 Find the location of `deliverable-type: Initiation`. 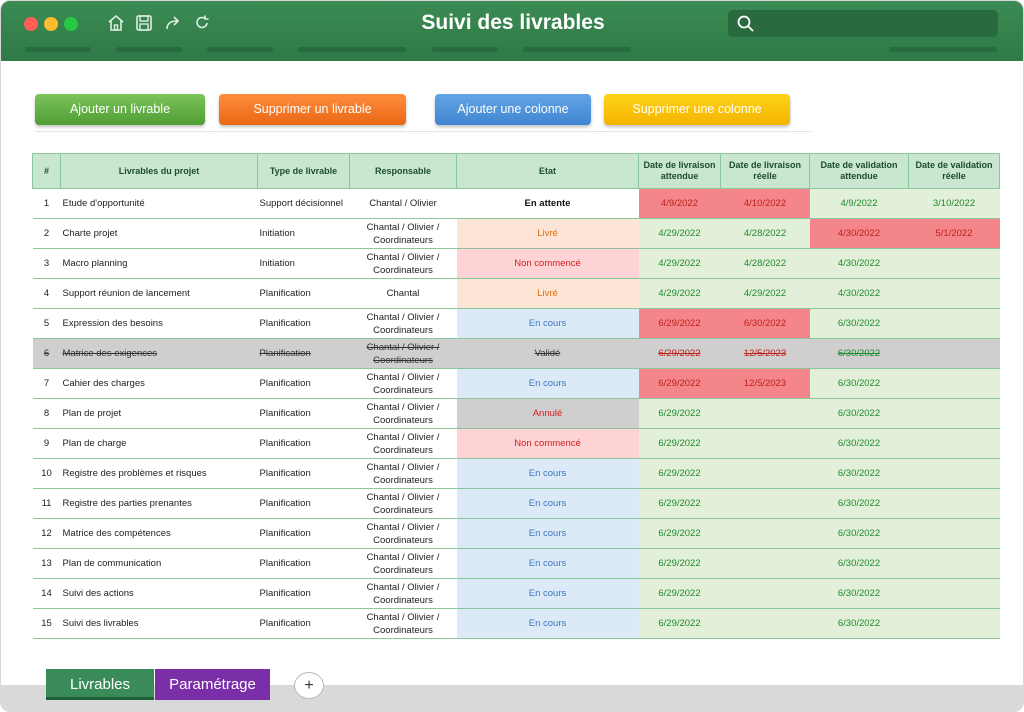

deliverable-type: Initiation is located at coordinates (303, 233).